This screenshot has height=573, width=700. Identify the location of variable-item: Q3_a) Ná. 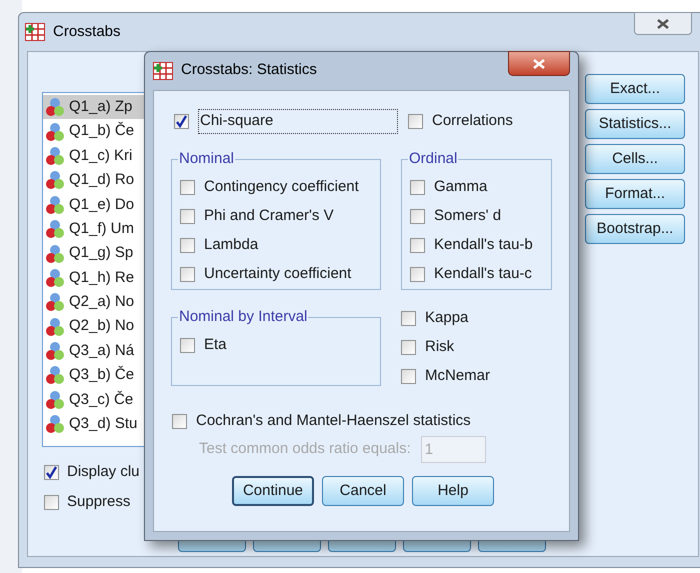
(112, 351).